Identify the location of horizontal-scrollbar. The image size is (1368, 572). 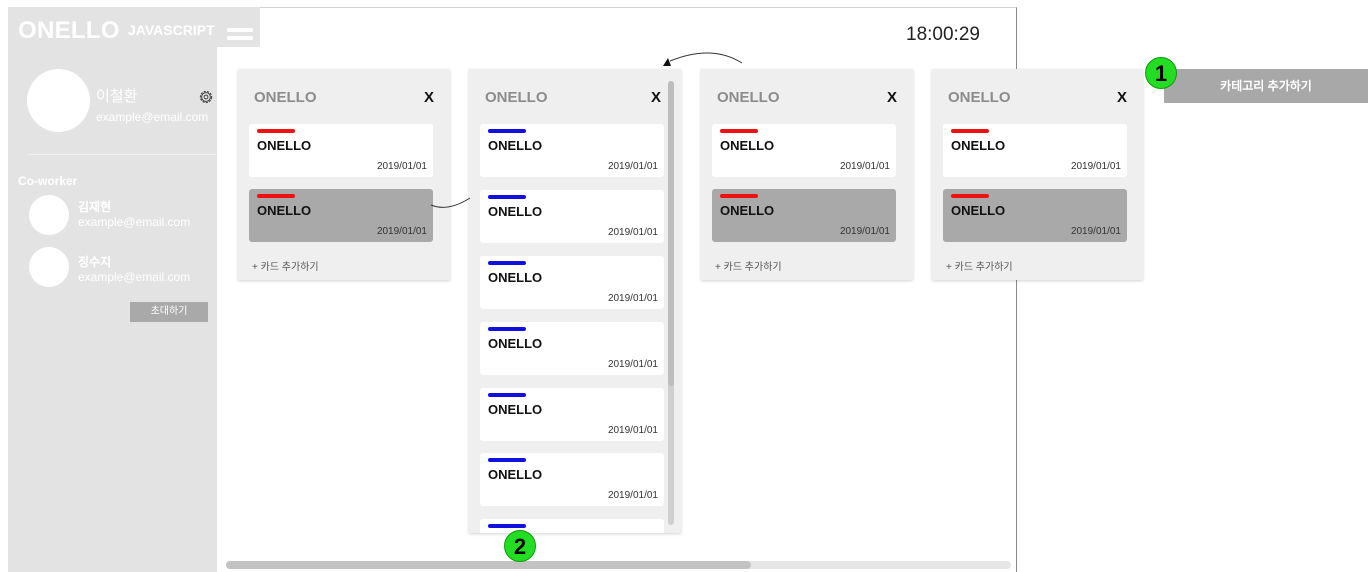
(618, 565).